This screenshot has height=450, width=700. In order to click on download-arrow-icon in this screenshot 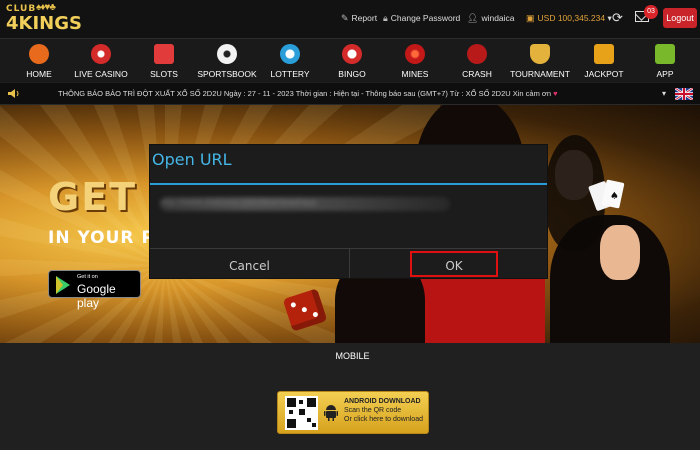, I will do `click(665, 54)`.